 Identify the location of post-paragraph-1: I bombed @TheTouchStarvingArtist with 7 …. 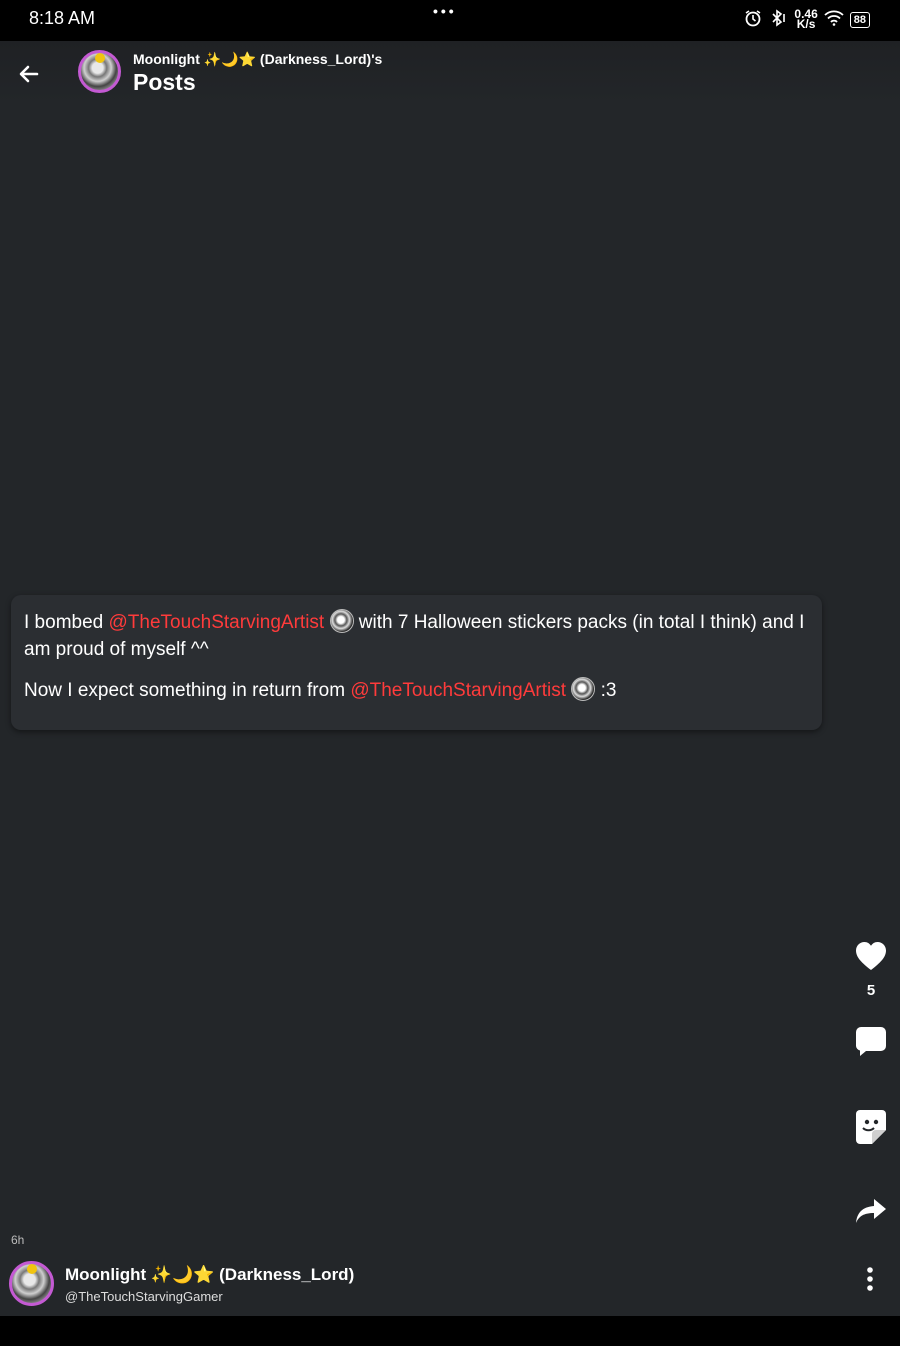
(416, 636).